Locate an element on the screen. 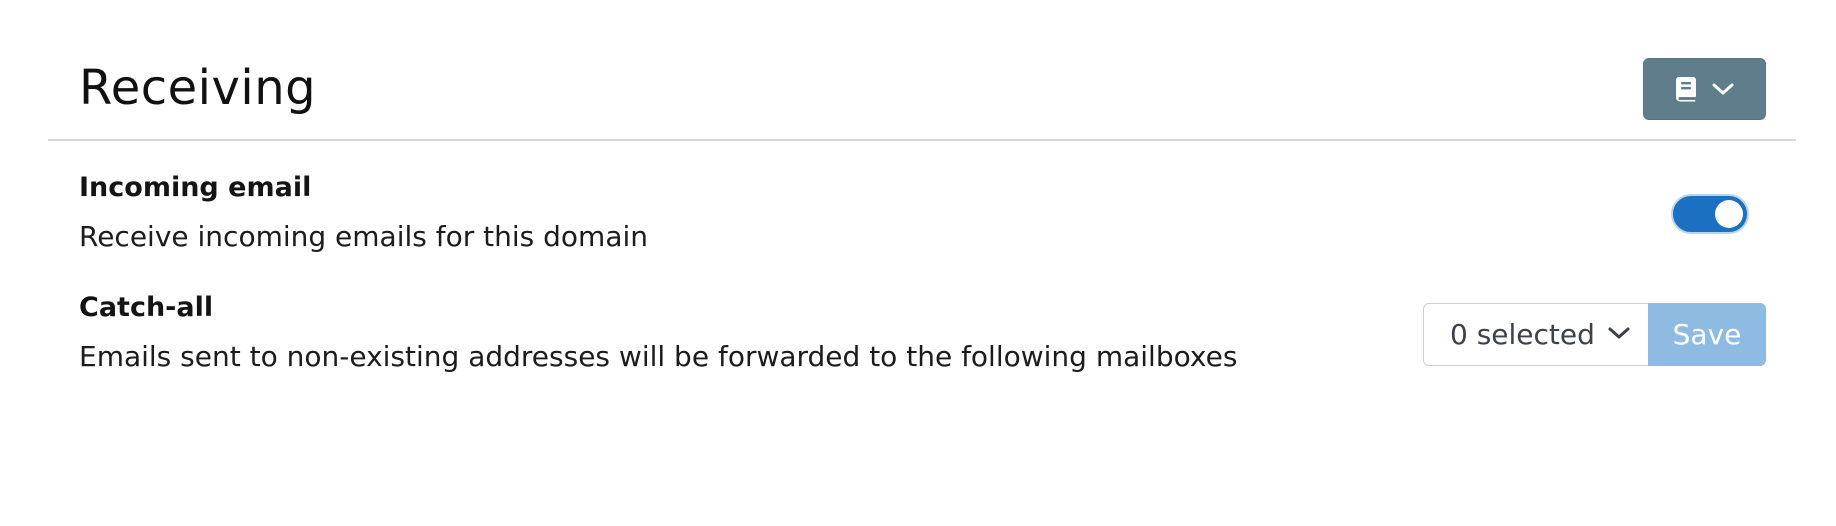 This screenshot has height=526, width=1836. mailbox-select: 0 selected is located at coordinates (1535, 334).